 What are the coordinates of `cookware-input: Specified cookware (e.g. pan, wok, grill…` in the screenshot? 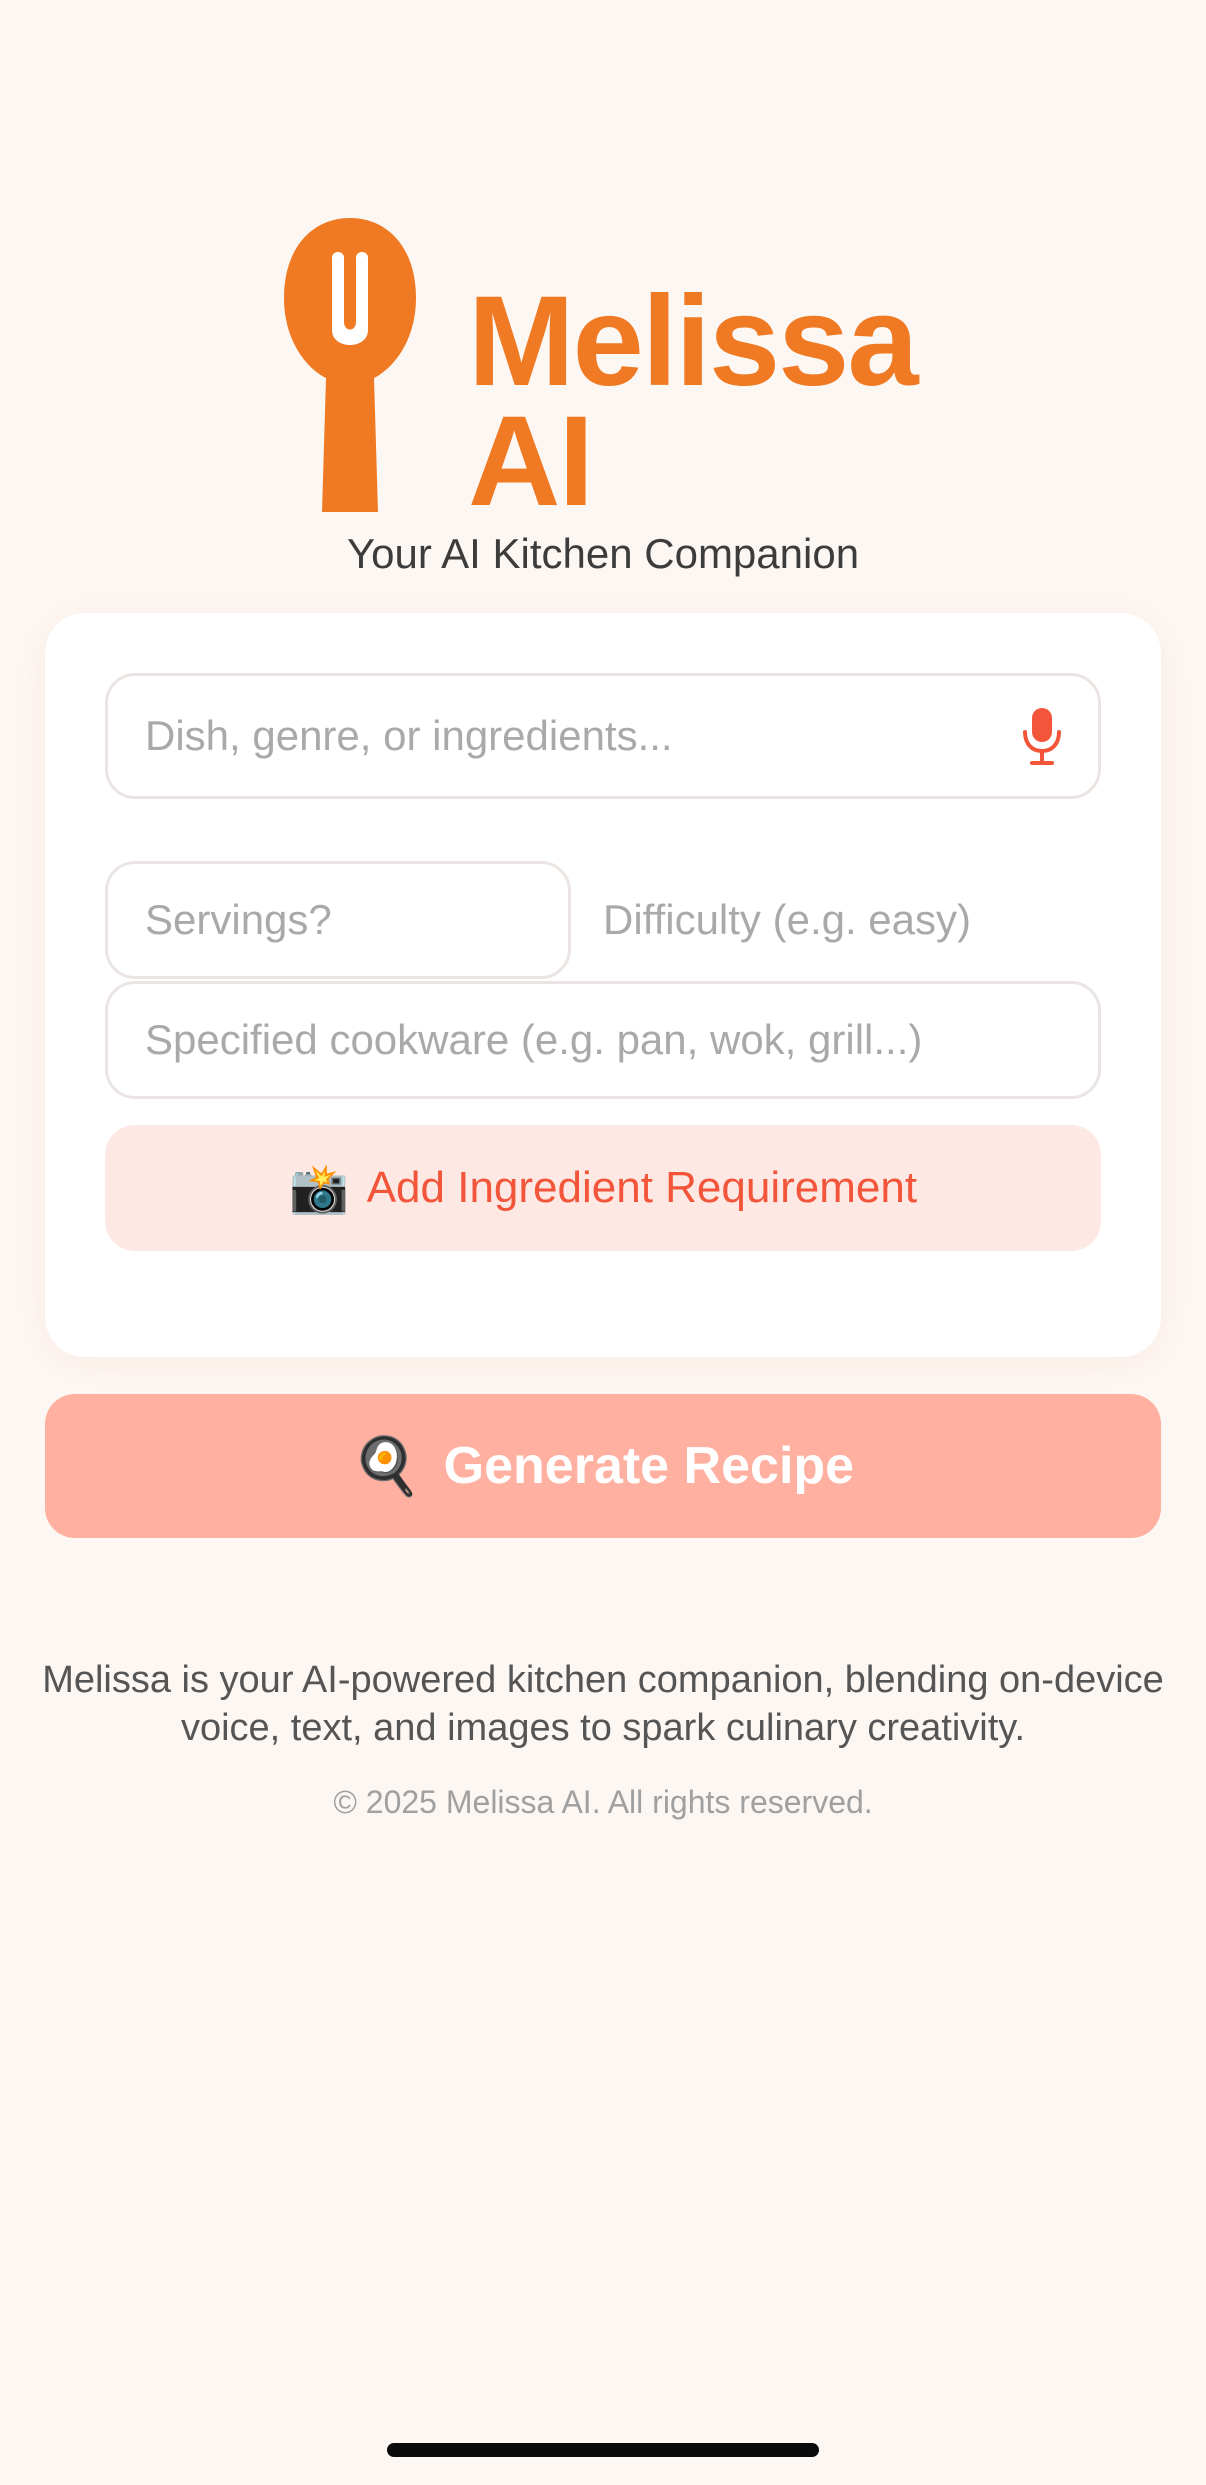 It's located at (603, 1040).